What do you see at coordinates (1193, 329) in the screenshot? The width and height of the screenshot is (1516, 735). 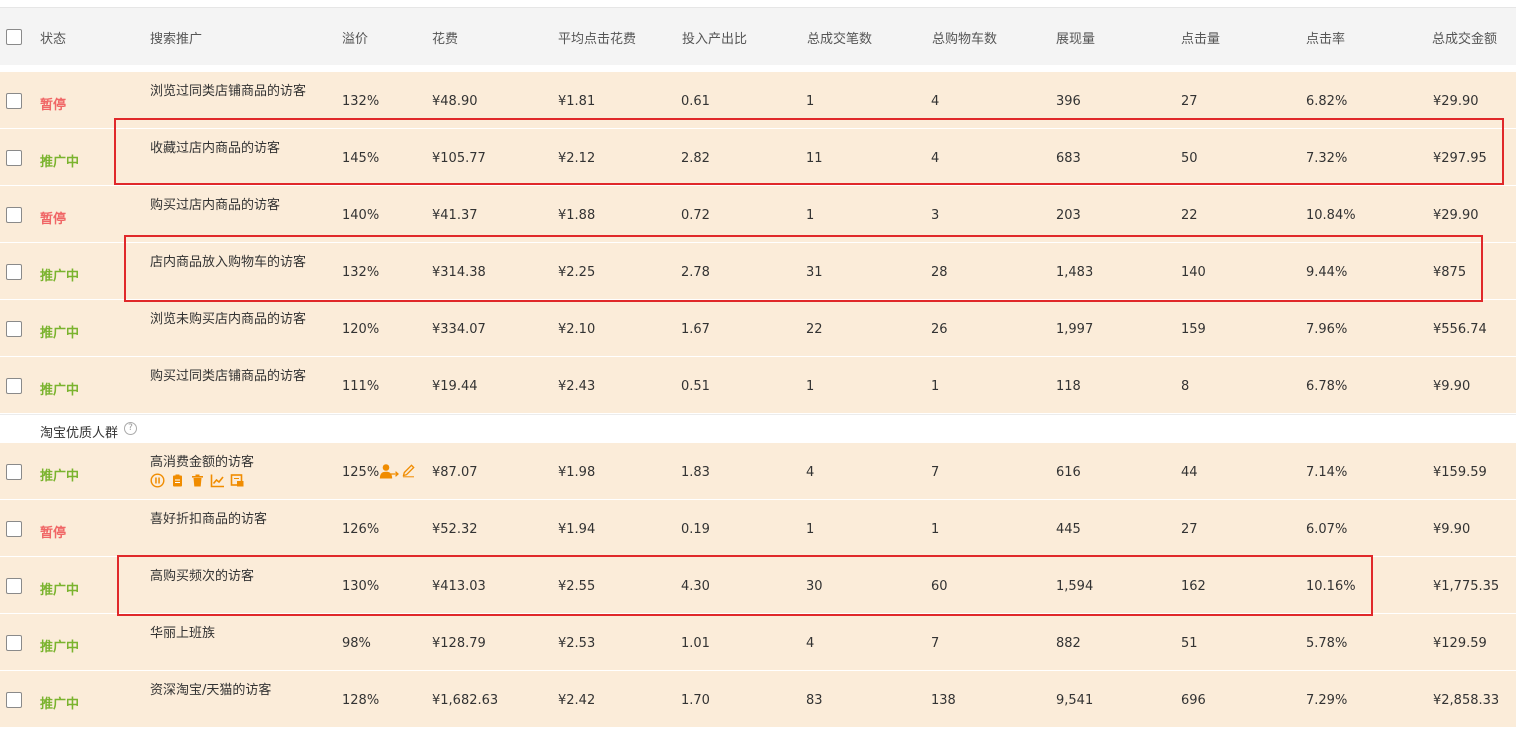 I see `cell-clicks: 159` at bounding box center [1193, 329].